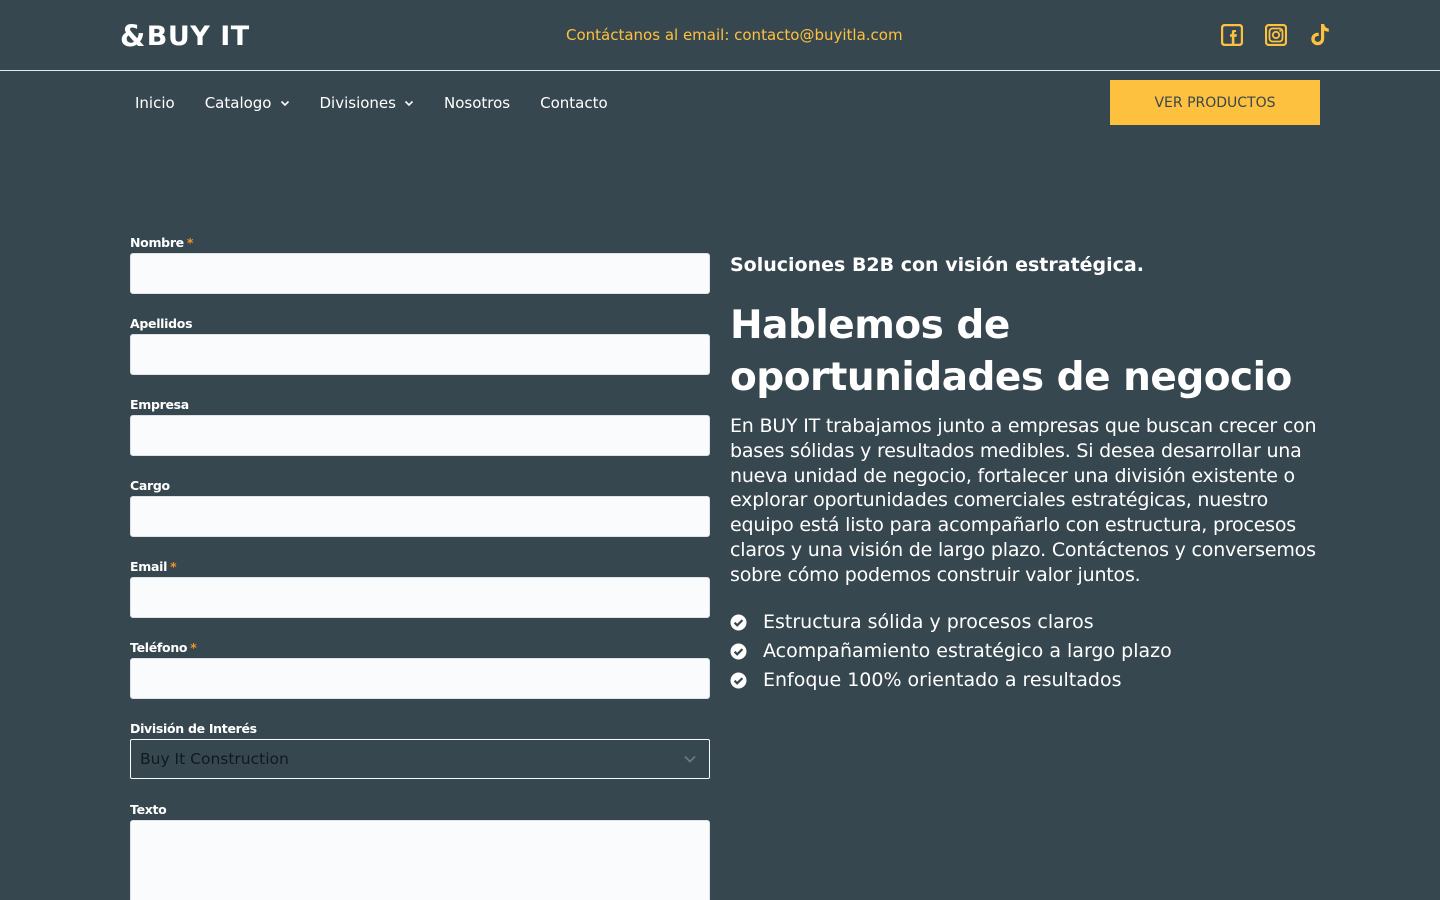 This screenshot has height=900, width=1440. I want to click on empresa-input, so click(420, 435).